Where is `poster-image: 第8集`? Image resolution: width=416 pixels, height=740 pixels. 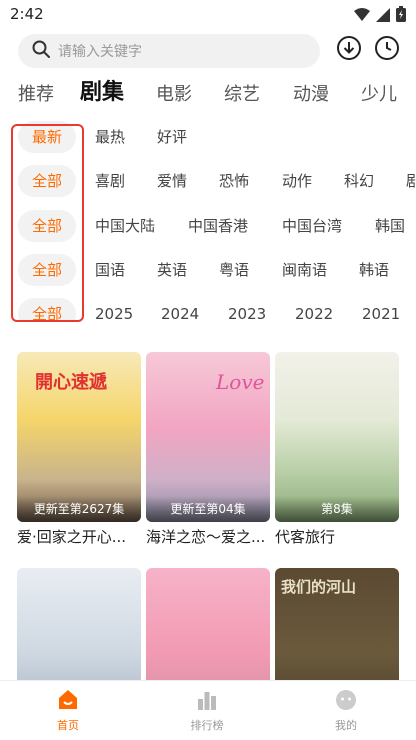
poster-image: 第8集 is located at coordinates (337, 437).